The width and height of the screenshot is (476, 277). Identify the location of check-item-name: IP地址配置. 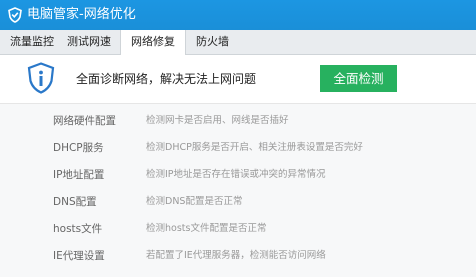
(79, 175).